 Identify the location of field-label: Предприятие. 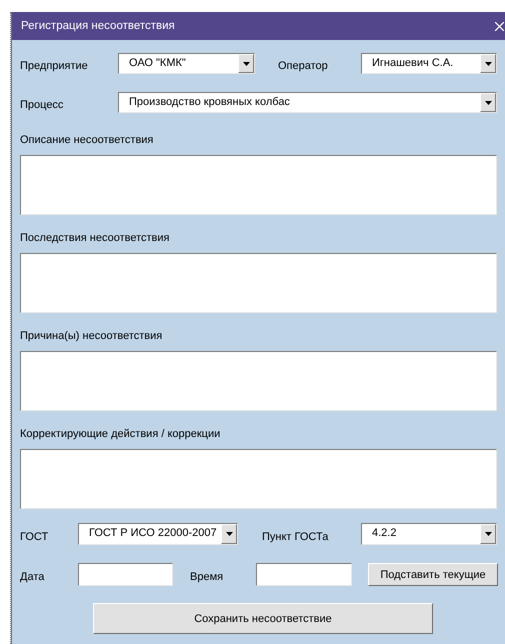
(54, 65).